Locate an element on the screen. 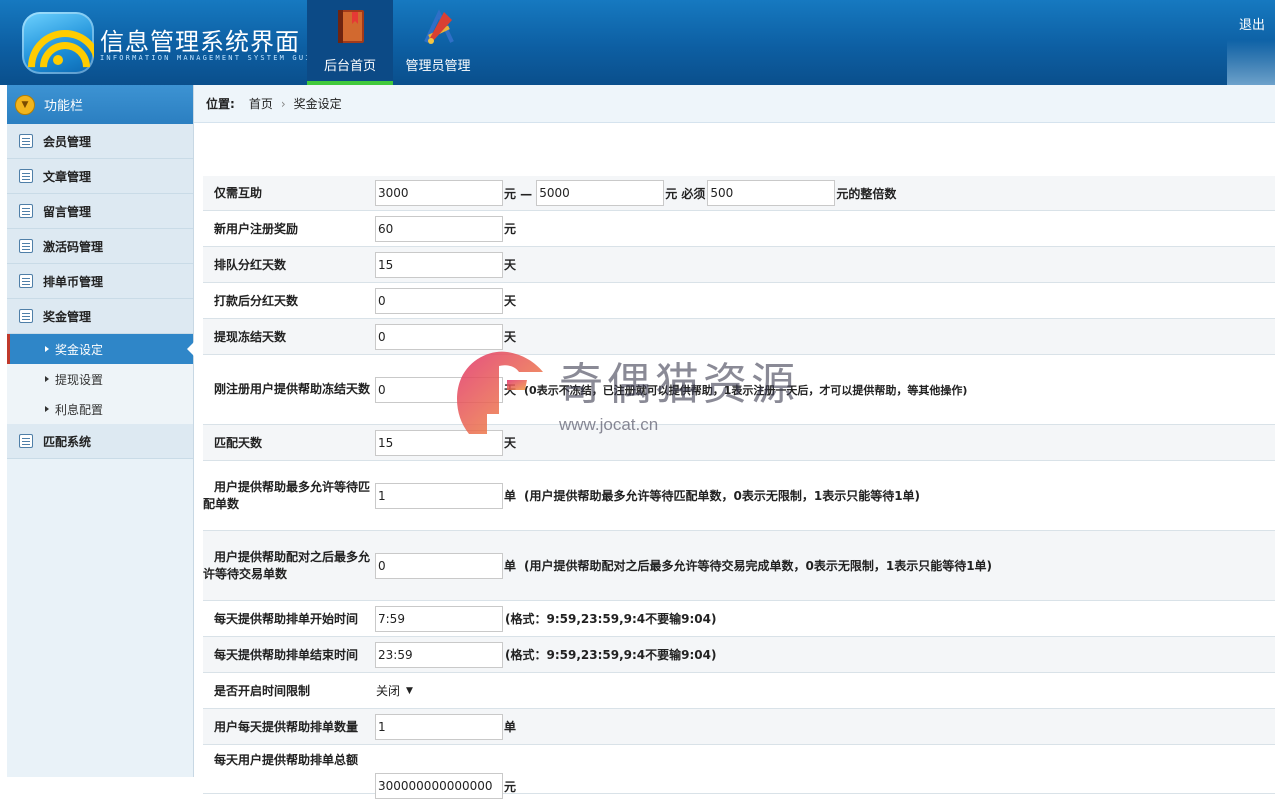  sidebar-item-label: 匹配系统 is located at coordinates (67, 441).